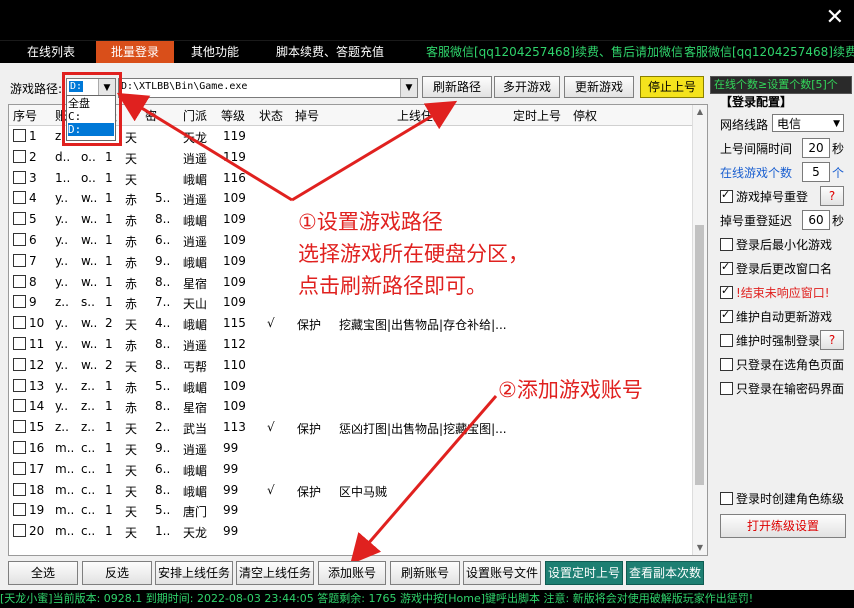  What do you see at coordinates (784, 269) in the screenshot?
I see `rename-window-label: 登录后更改窗口名` at bounding box center [784, 269].